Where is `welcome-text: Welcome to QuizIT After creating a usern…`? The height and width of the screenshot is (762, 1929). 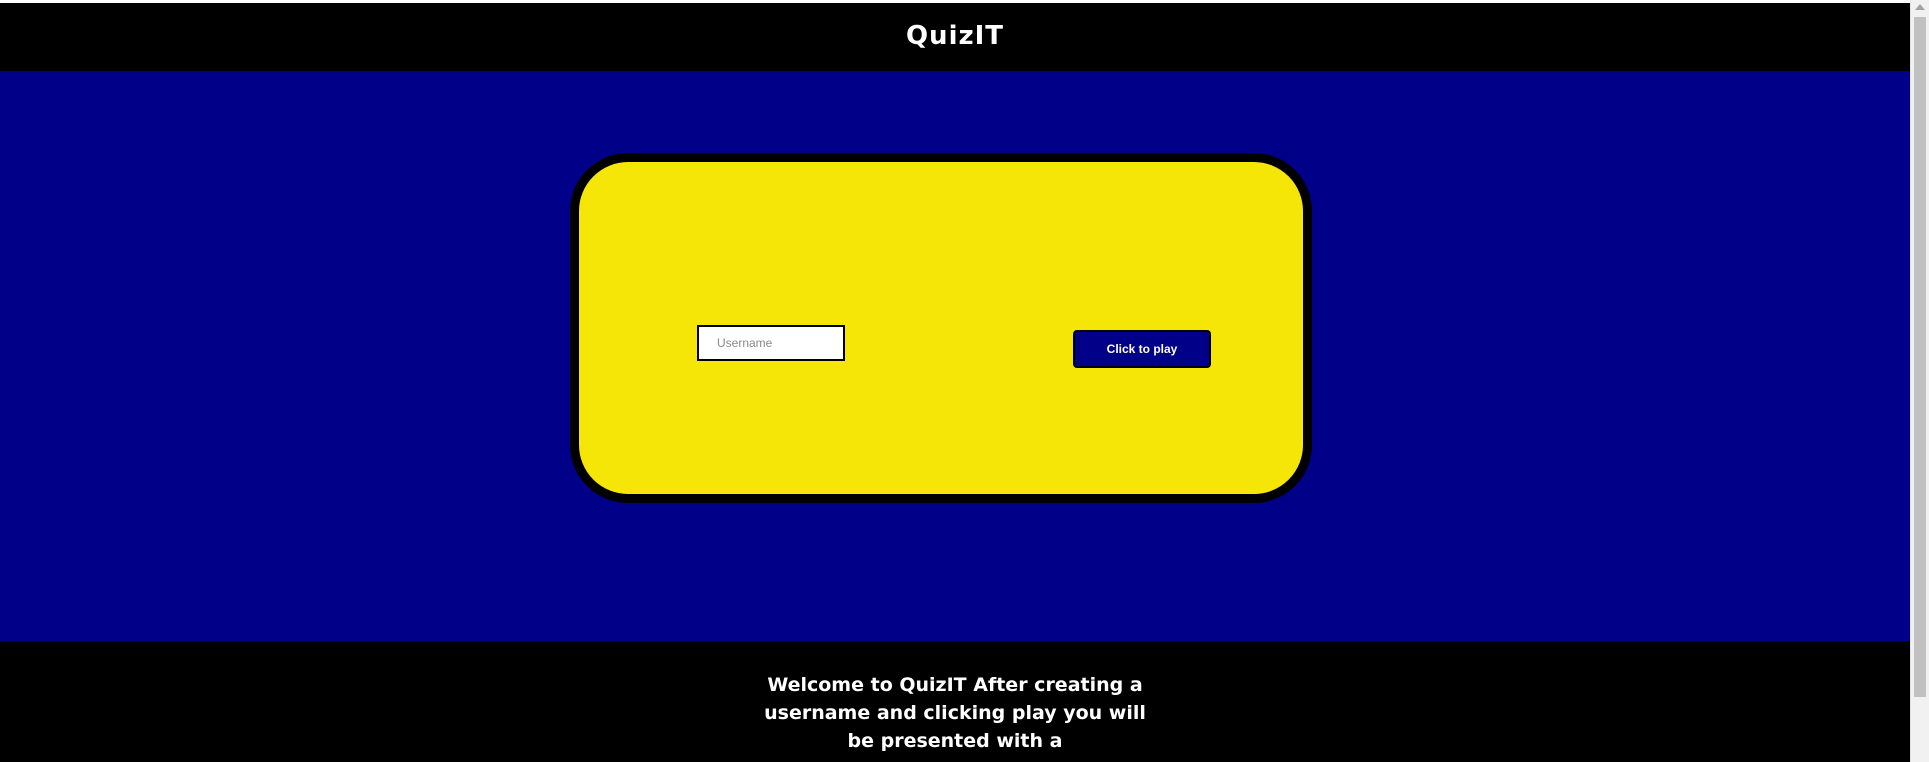
welcome-text: Welcome to QuizIT After creating a usern… is located at coordinates (955, 713).